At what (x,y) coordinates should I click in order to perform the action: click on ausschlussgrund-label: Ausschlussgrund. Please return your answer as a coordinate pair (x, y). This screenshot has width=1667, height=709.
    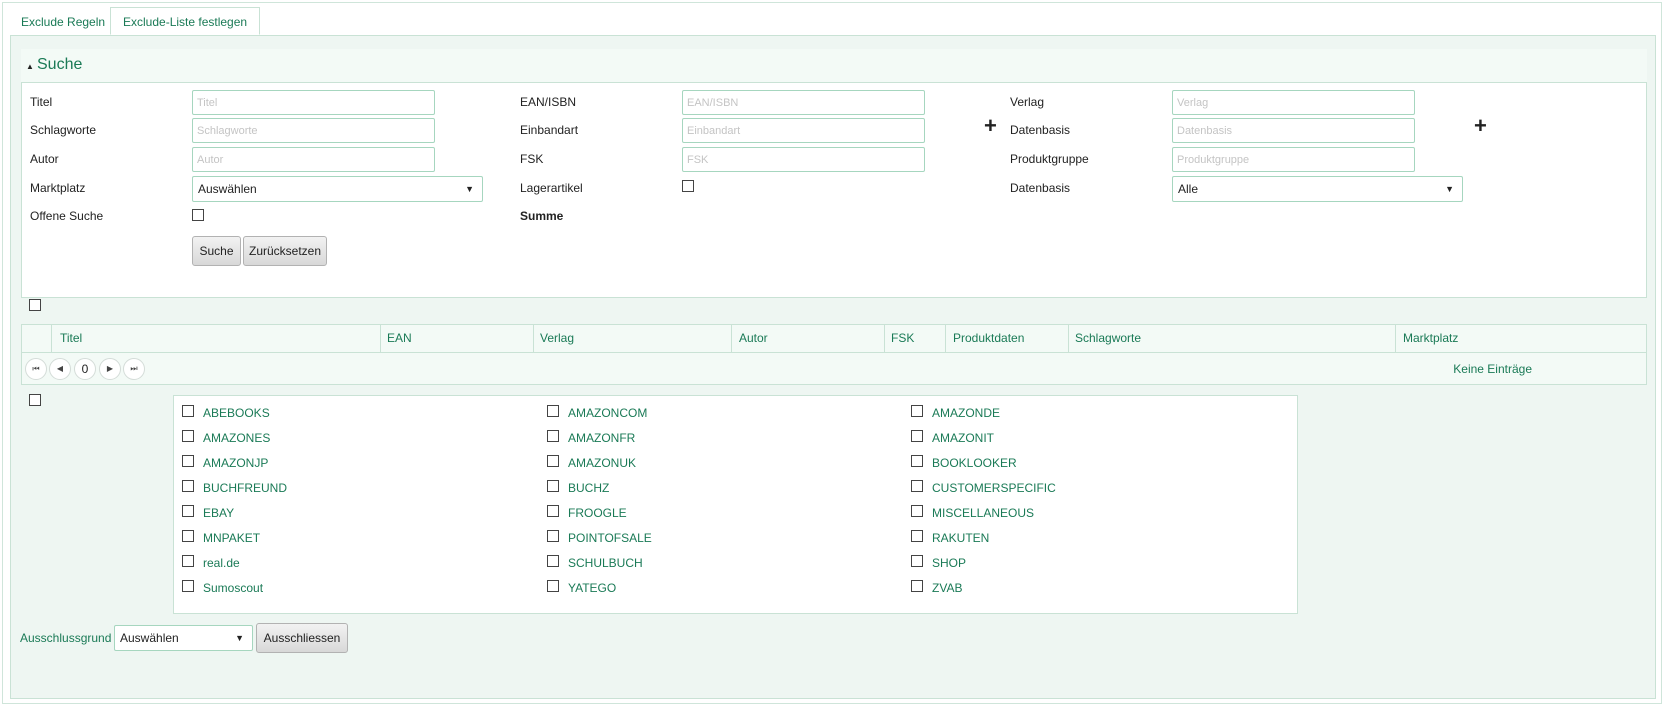
    Looking at the image, I should click on (66, 638).